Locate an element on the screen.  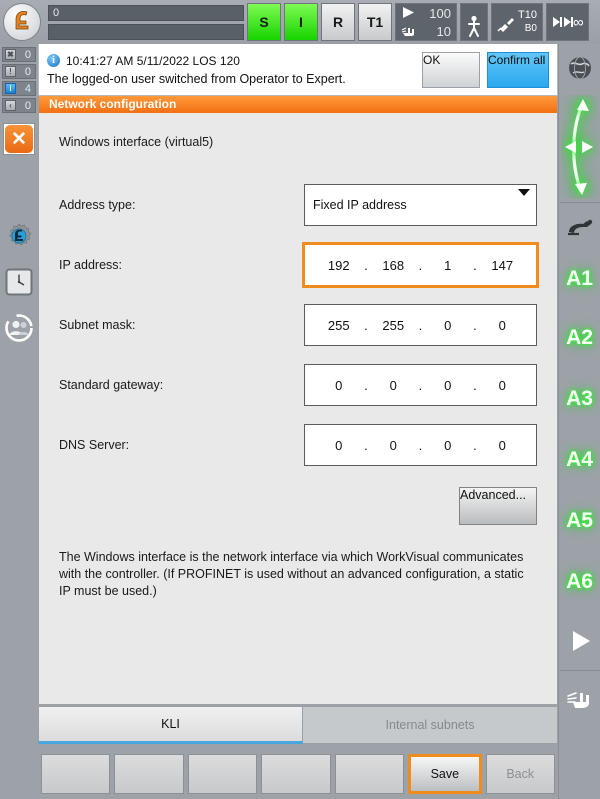
message-line-1: 0 is located at coordinates (146, 12).